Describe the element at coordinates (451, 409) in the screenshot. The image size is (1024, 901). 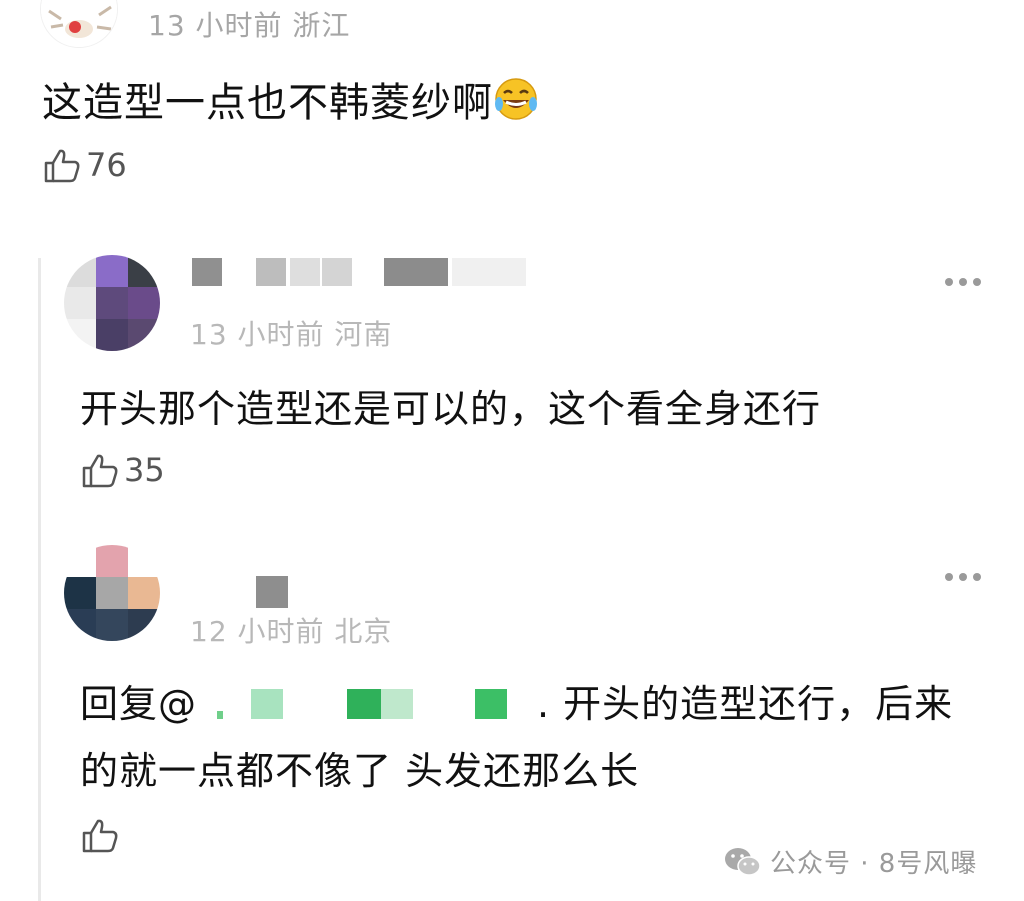
I see `reply-1-text: 开头那个造型还是可以的，这个看全身还行` at that location.